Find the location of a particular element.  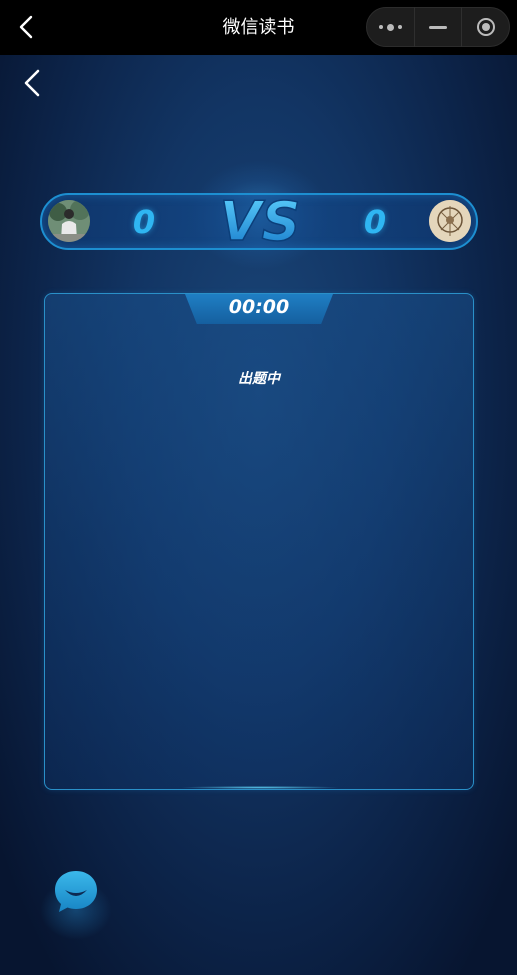

person-photo-icon is located at coordinates (69, 221).